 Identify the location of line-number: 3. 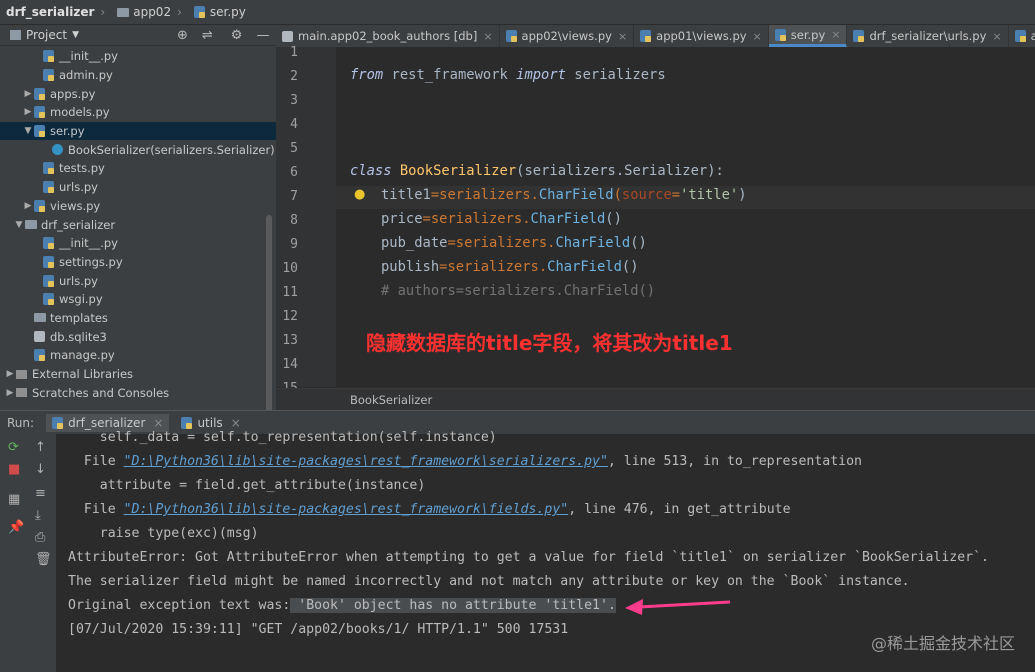
(294, 100).